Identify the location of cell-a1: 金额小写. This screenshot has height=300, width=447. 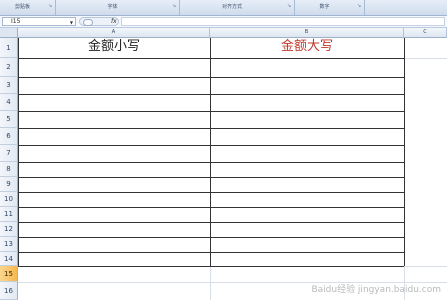
(114, 47).